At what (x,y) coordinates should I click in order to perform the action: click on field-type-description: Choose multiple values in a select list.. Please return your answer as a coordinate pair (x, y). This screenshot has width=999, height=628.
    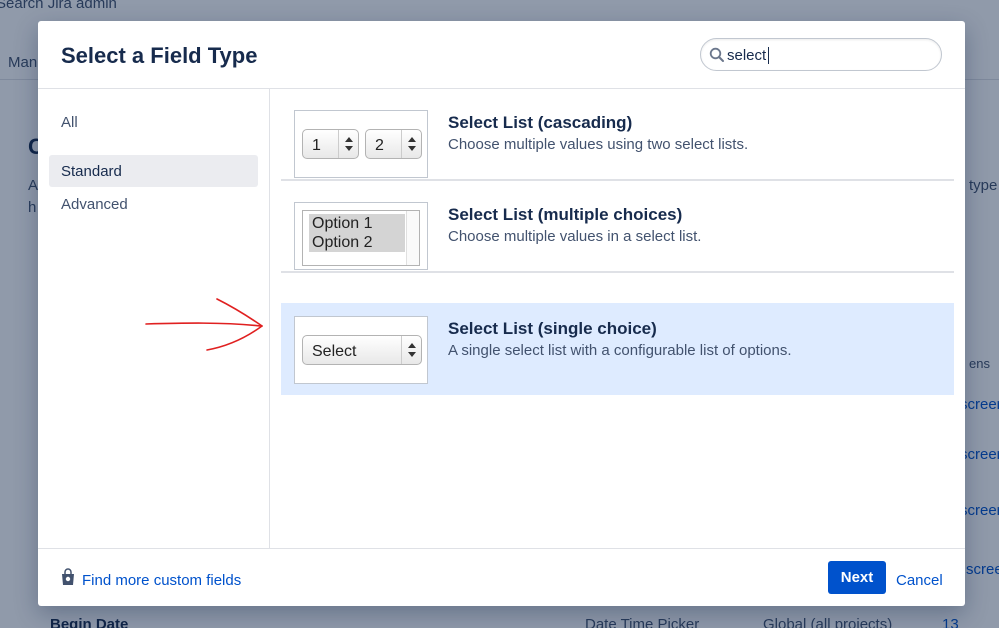
    Looking at the image, I should click on (575, 236).